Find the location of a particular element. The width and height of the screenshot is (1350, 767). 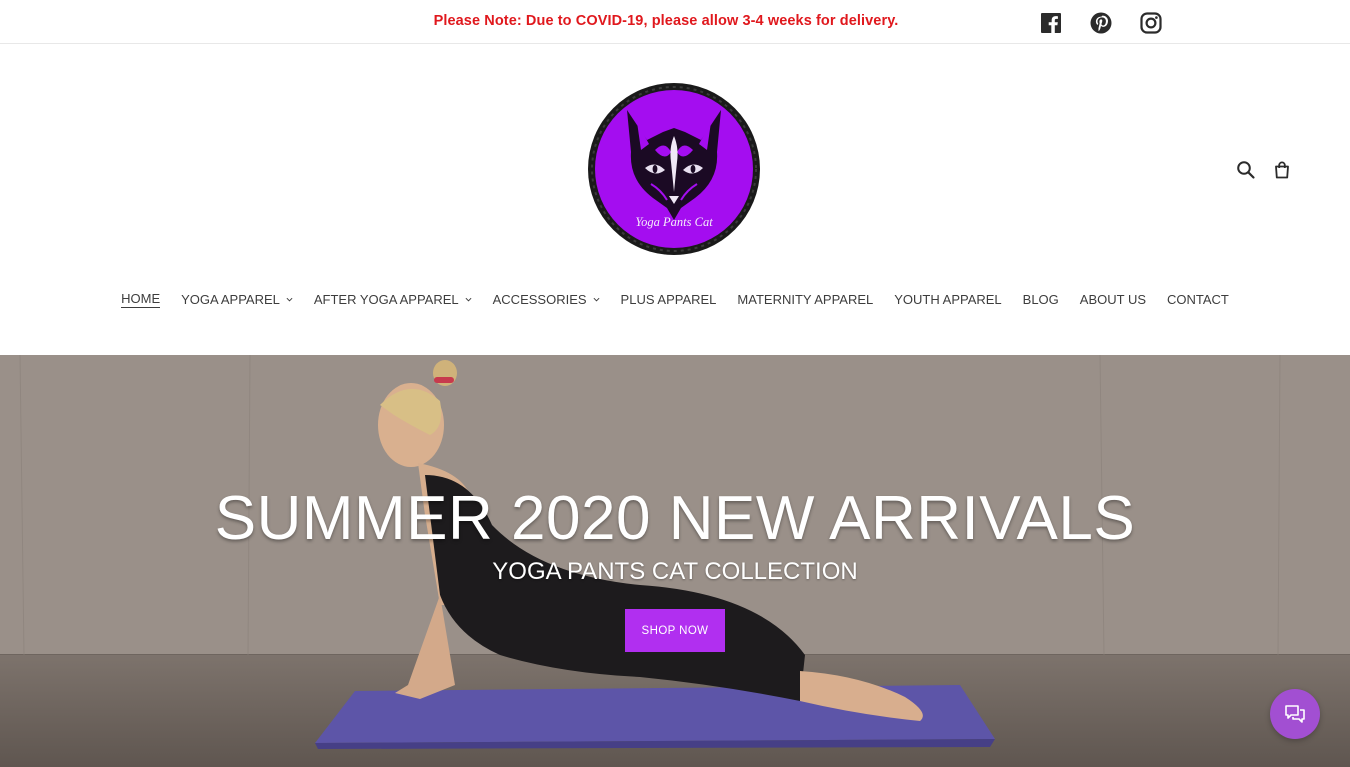

nav-item-yoga-apparel: YOGA APPAREL is located at coordinates (237, 299).